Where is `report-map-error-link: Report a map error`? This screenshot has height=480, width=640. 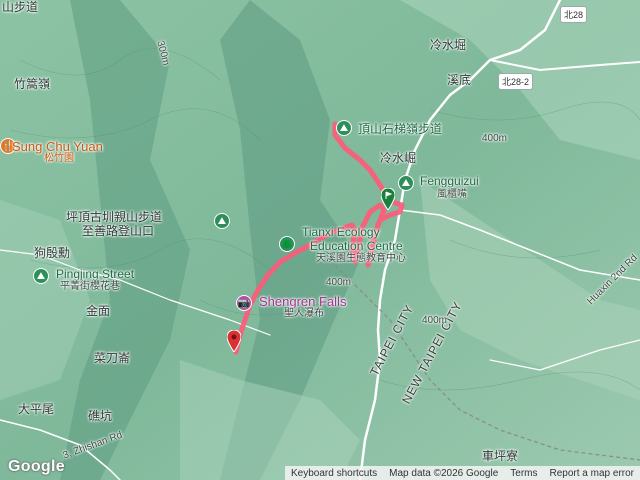
report-map-error-link: Report a map error is located at coordinates (592, 473).